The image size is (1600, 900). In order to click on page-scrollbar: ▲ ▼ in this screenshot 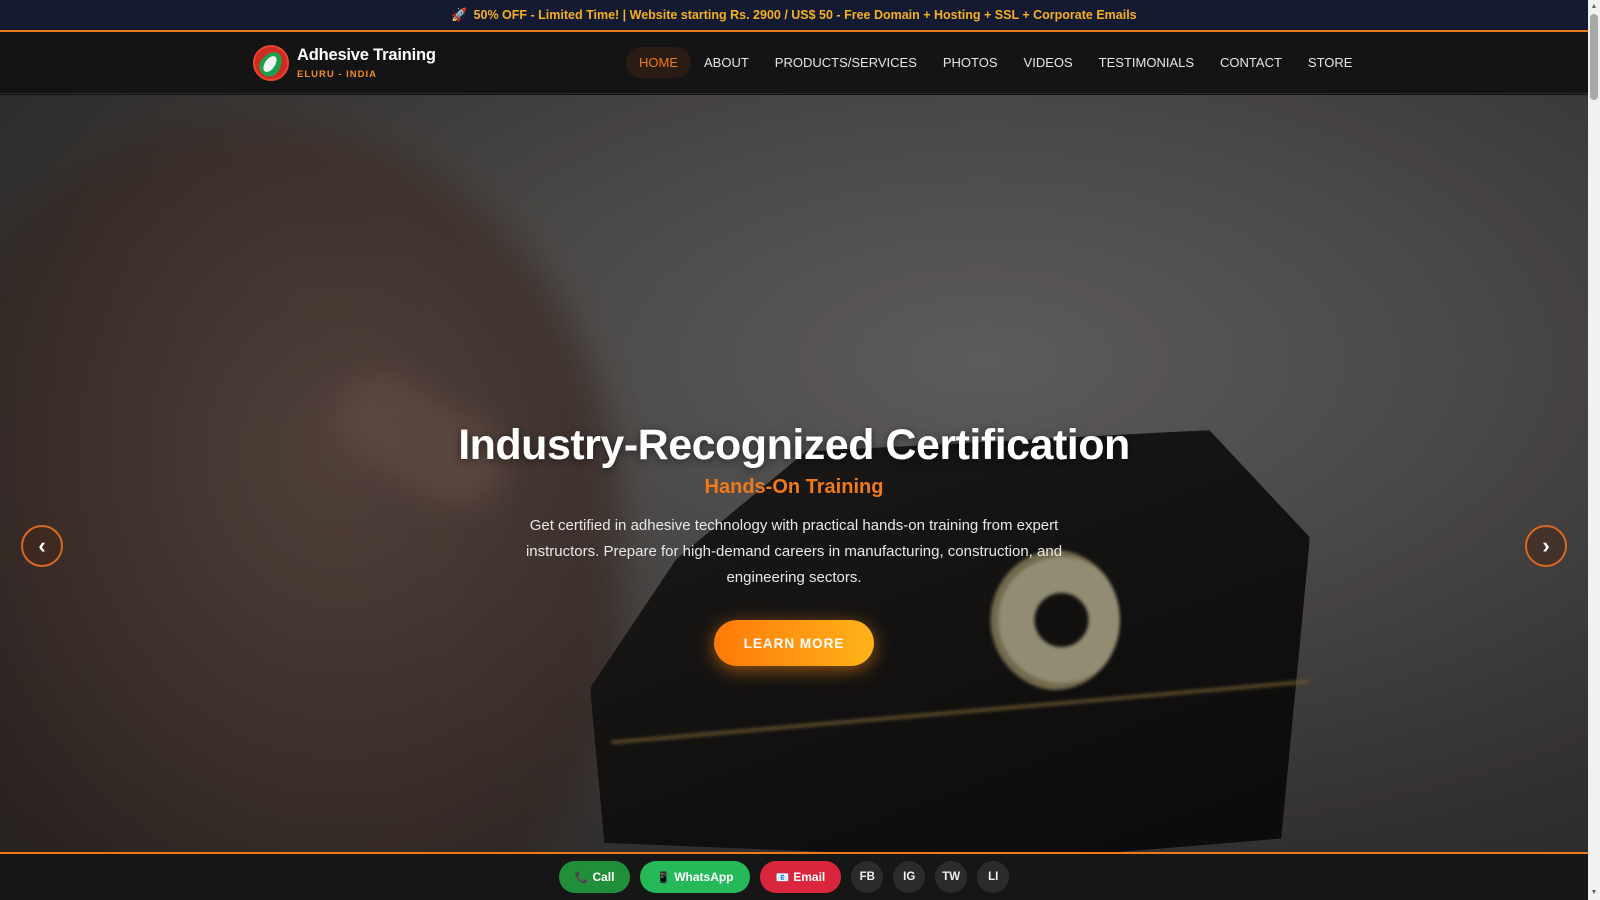, I will do `click(1594, 450)`.